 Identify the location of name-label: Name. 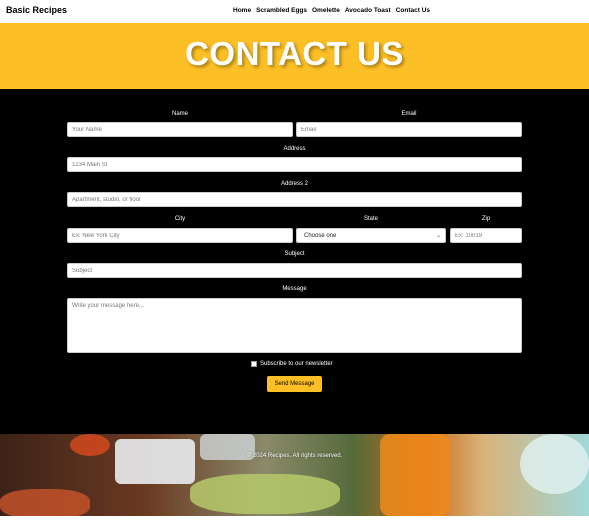
(179, 114).